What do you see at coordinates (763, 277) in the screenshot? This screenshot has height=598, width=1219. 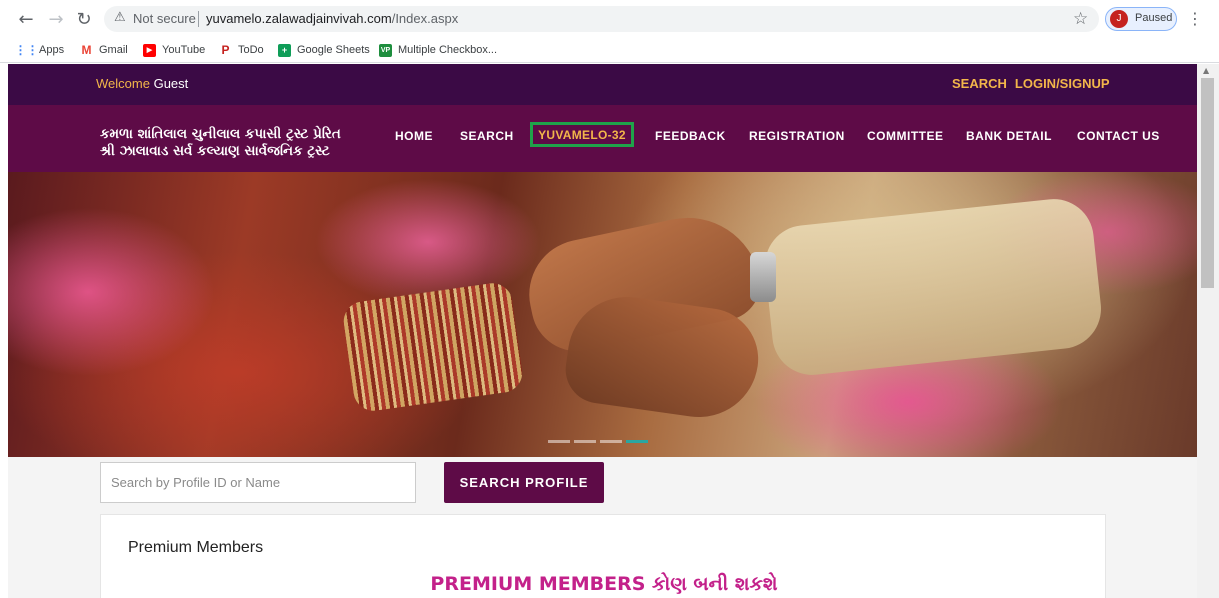 I see `hero-watch-shape` at bounding box center [763, 277].